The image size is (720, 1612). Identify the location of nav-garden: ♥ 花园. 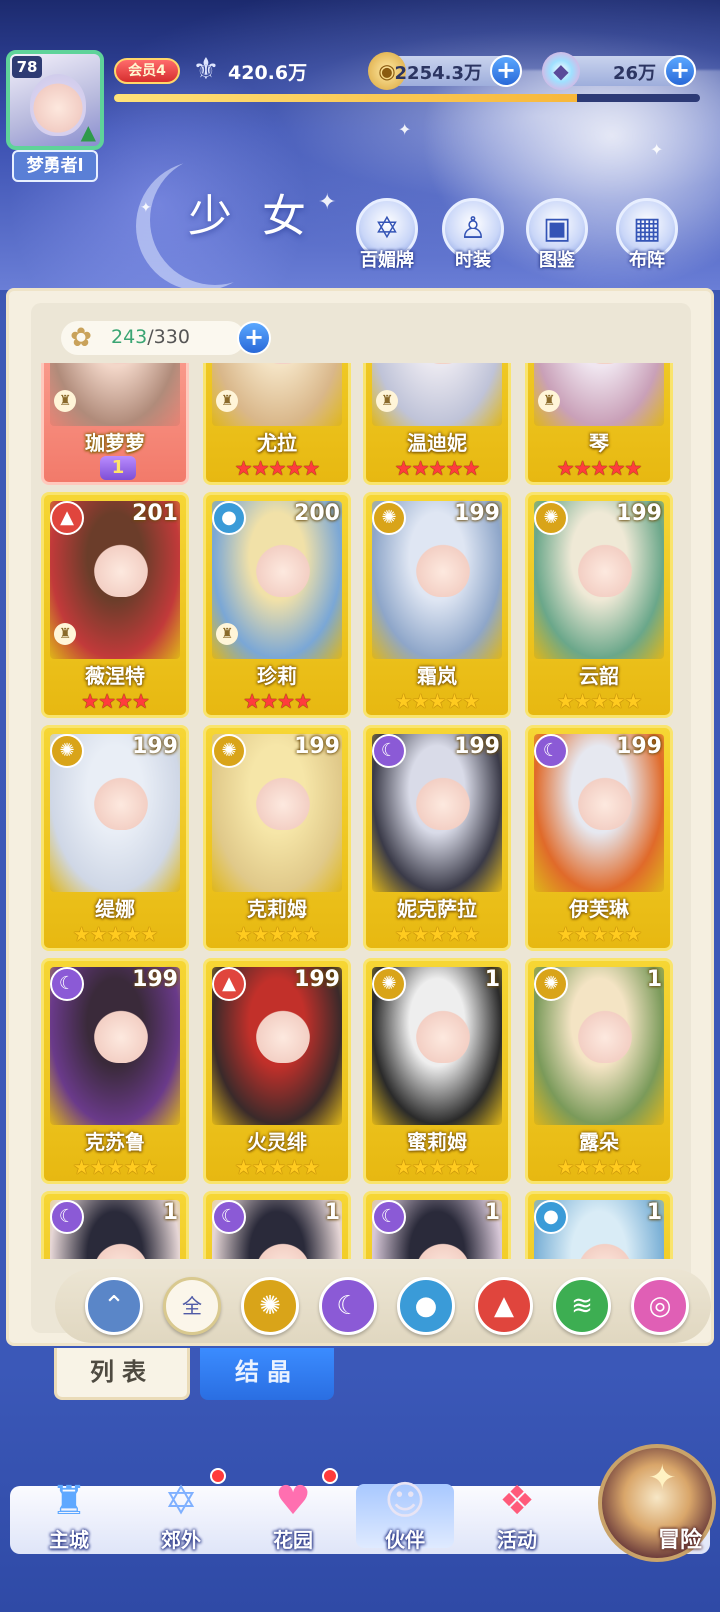
(293, 1508).